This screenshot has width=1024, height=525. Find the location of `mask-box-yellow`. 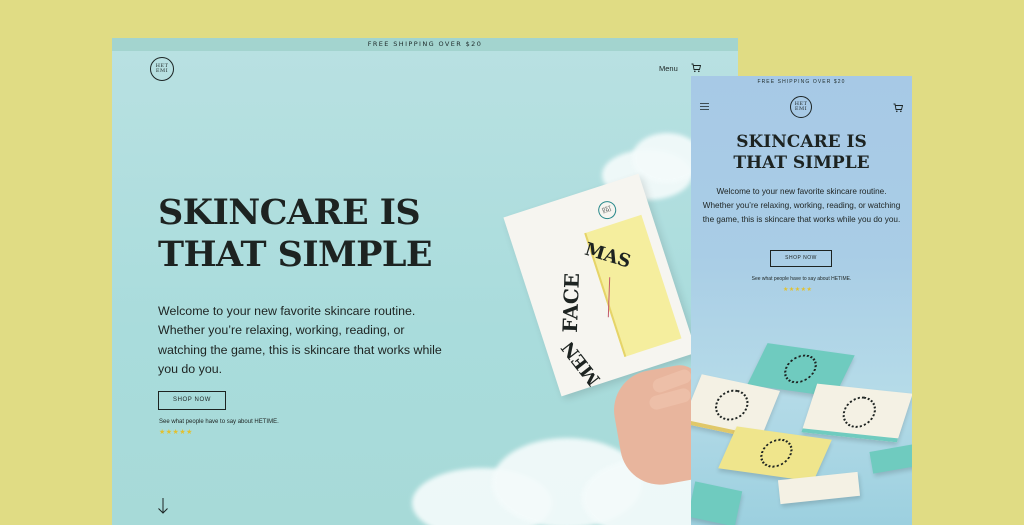

mask-box-yellow is located at coordinates (775, 454).